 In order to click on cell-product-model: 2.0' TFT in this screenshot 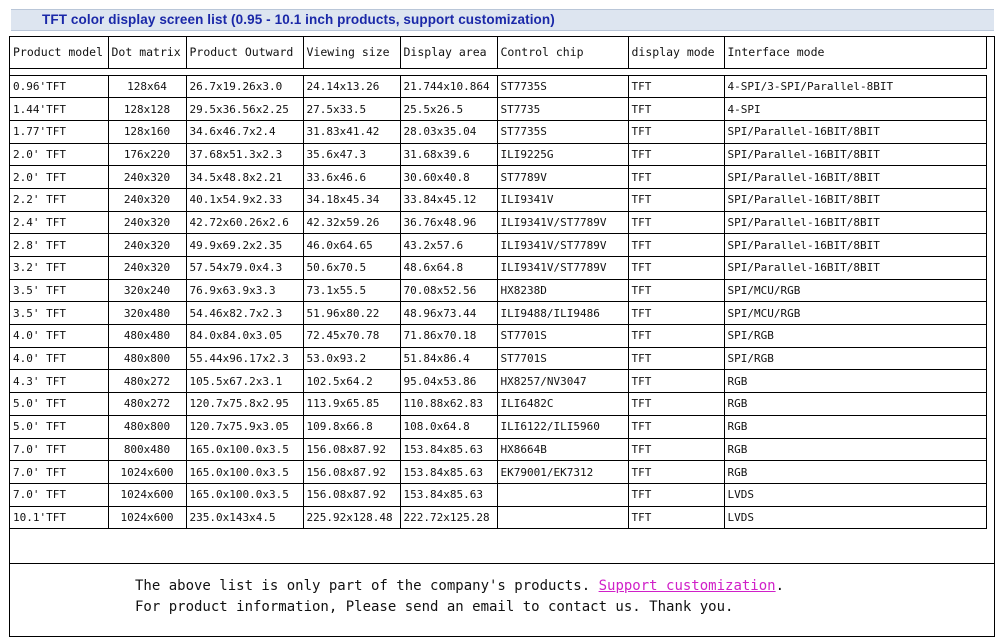, I will do `click(59, 154)`.